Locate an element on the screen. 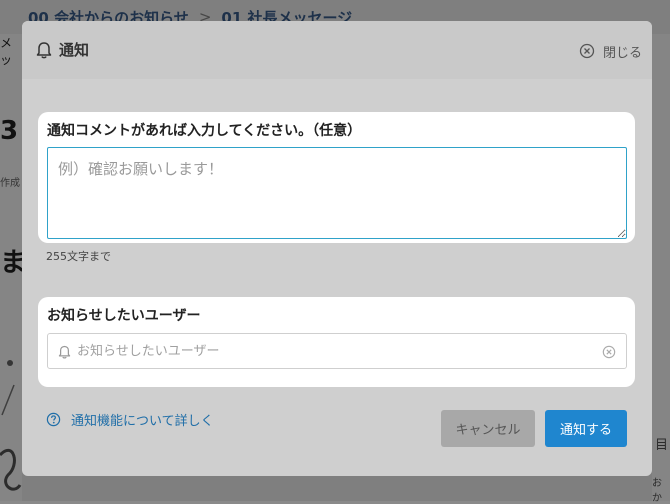 This screenshot has height=504, width=670. user-search-input is located at coordinates (338, 351).